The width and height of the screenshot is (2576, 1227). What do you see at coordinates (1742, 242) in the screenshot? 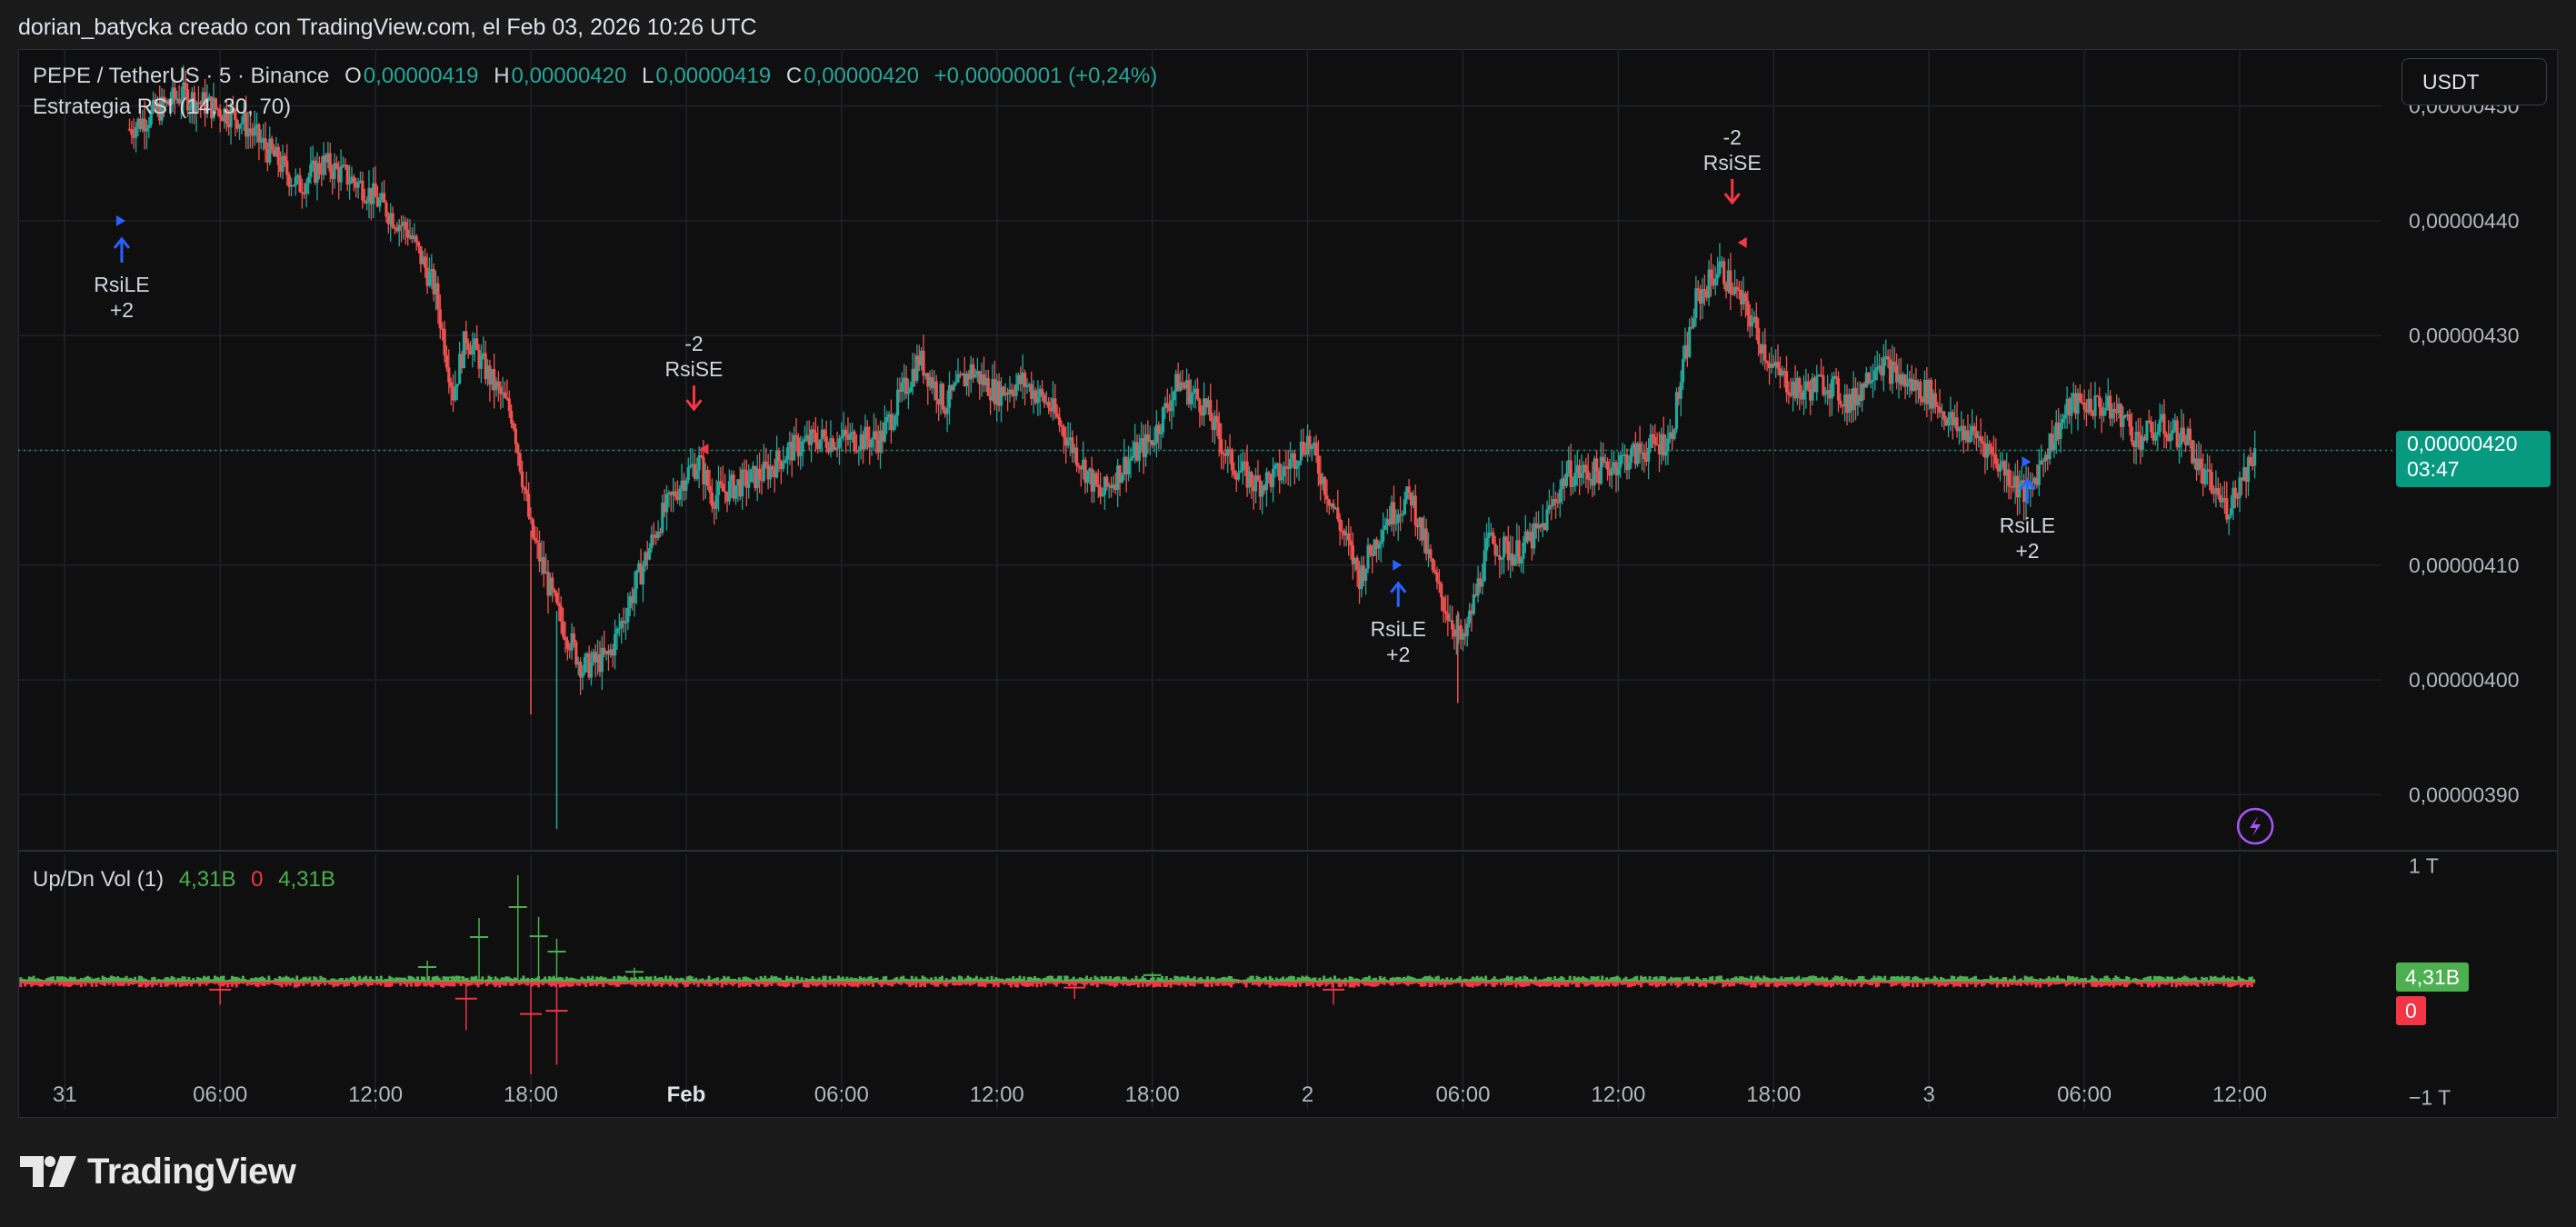
I see `short-entry-marker` at bounding box center [1742, 242].